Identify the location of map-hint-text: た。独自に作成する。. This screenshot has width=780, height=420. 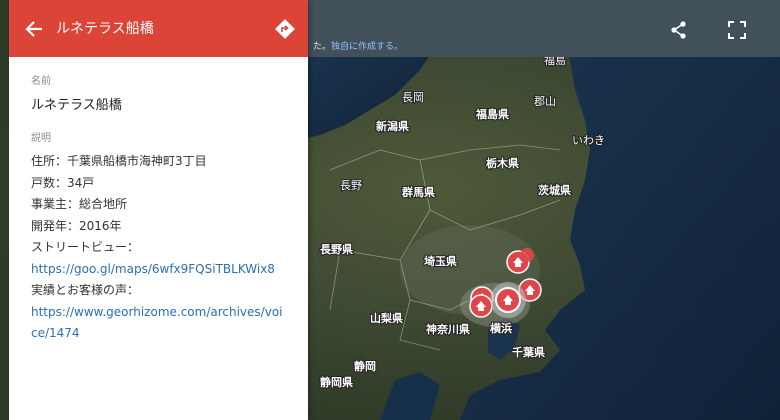
(358, 47).